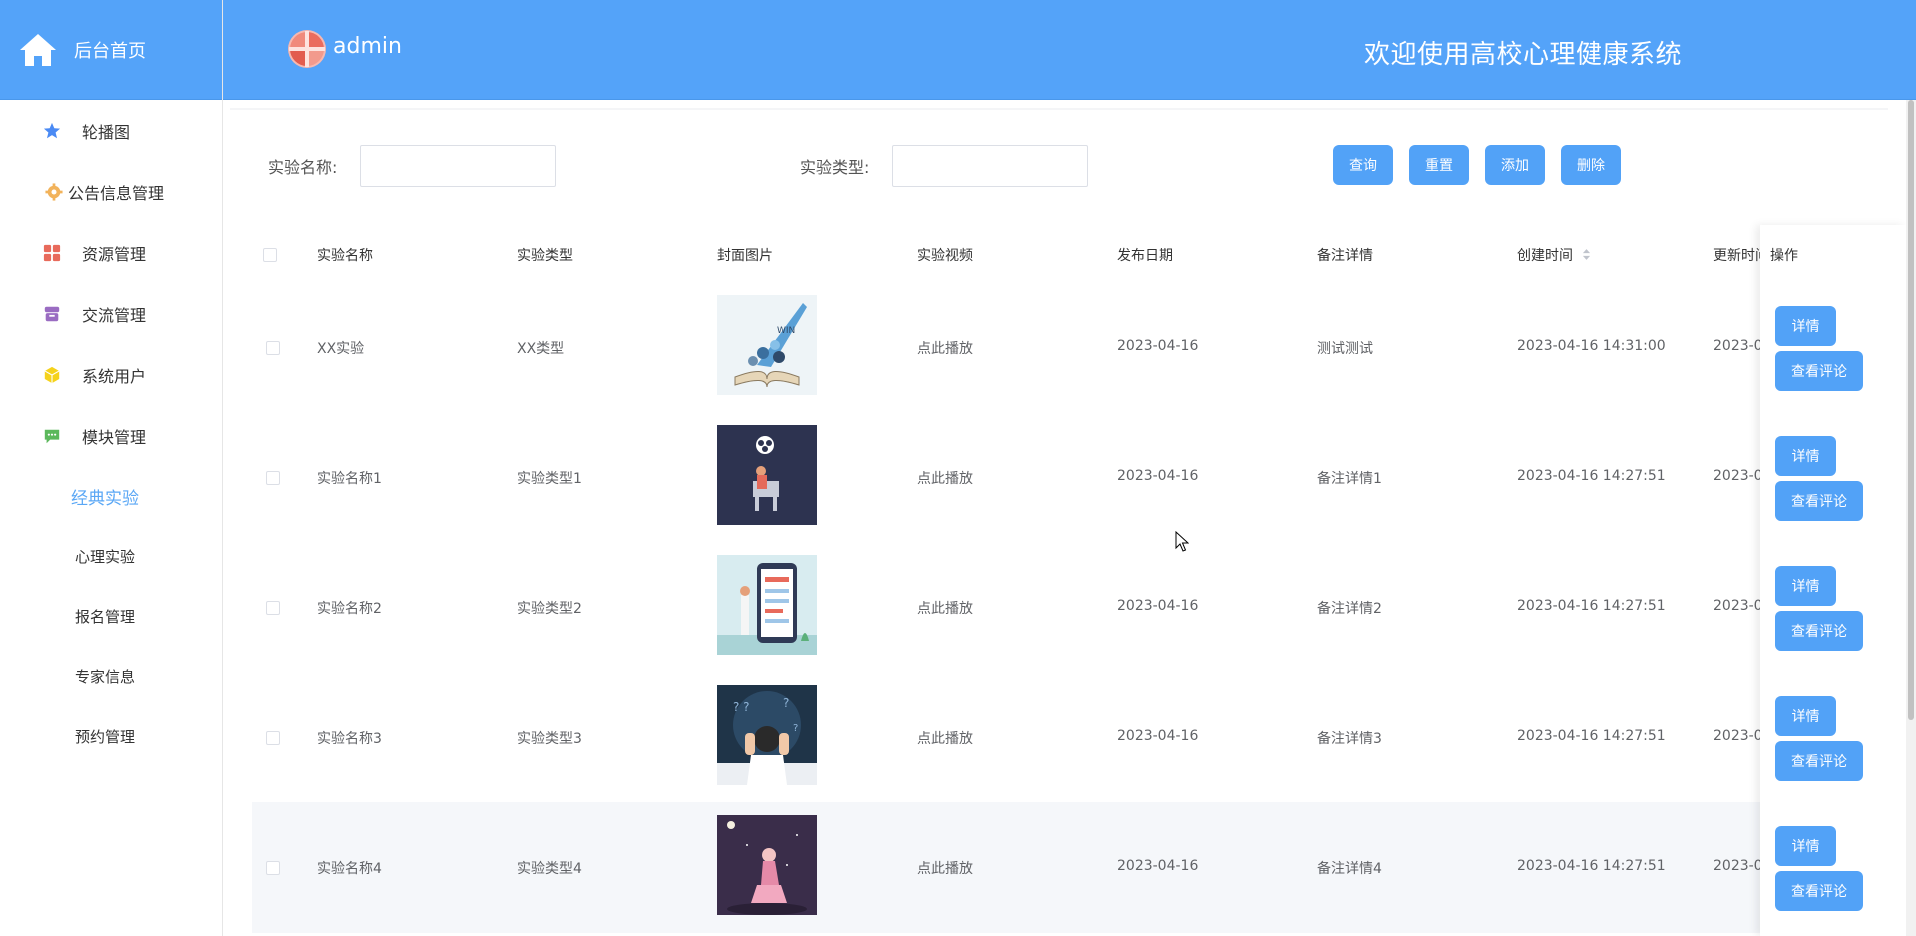  I want to click on sidebar-item-label: 模块管理, so click(114, 437).